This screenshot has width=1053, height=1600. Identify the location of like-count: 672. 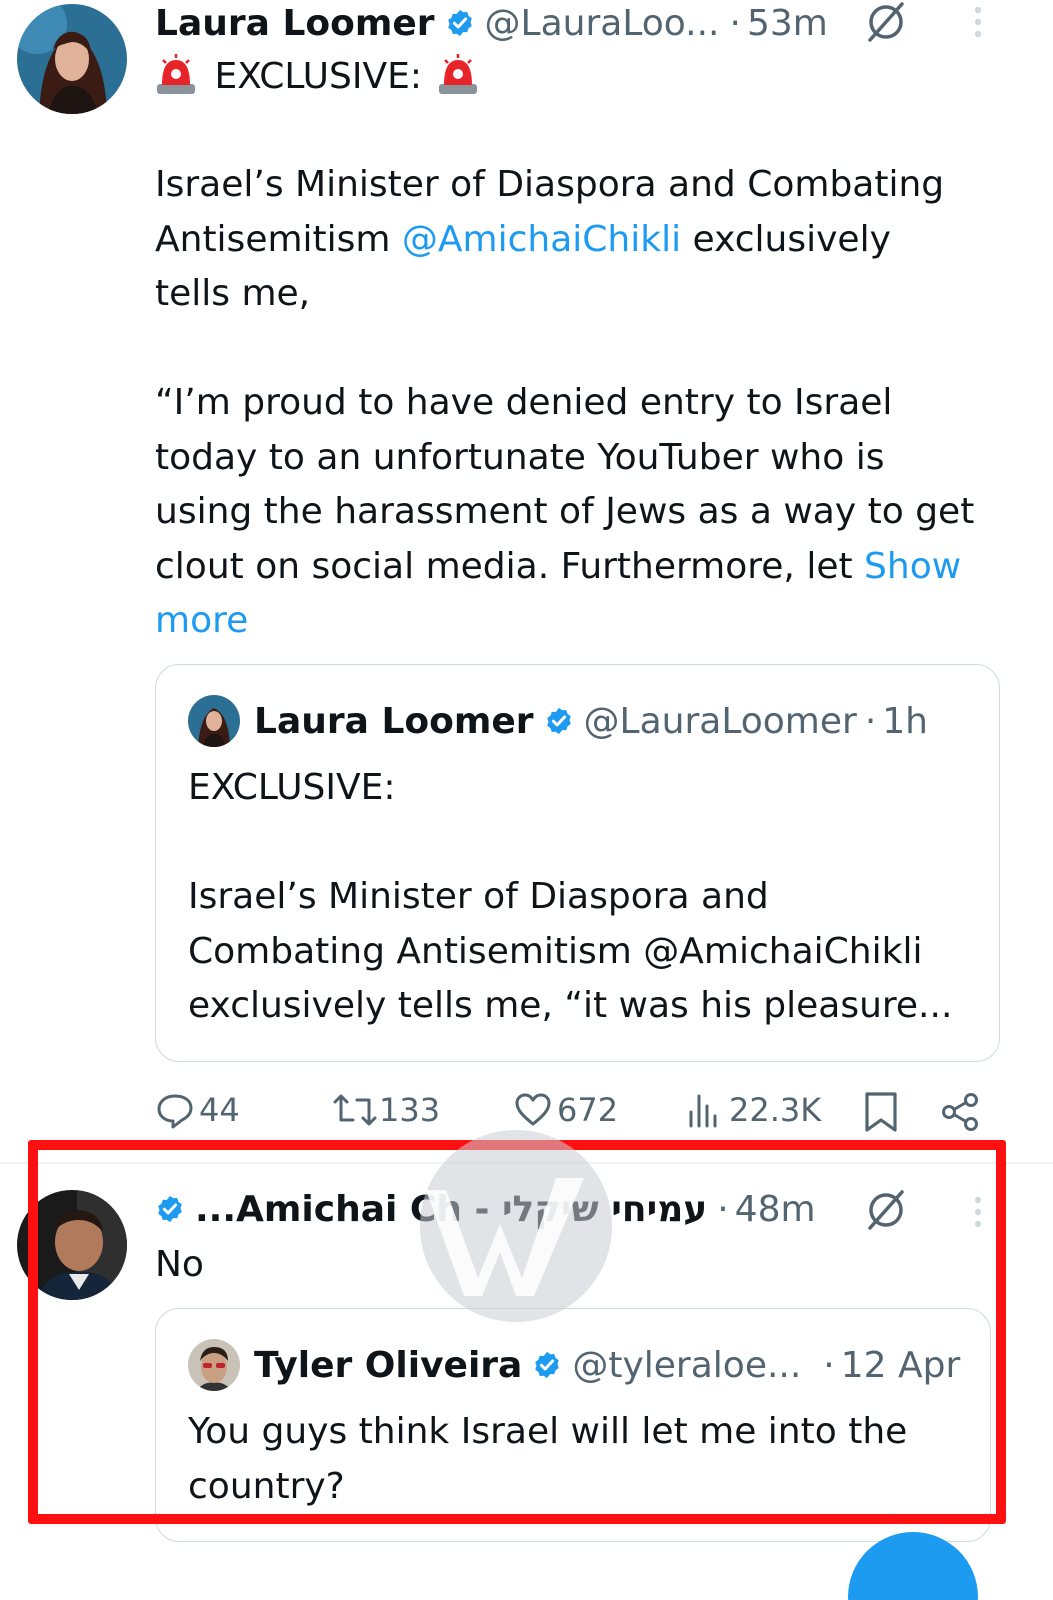
(588, 1110).